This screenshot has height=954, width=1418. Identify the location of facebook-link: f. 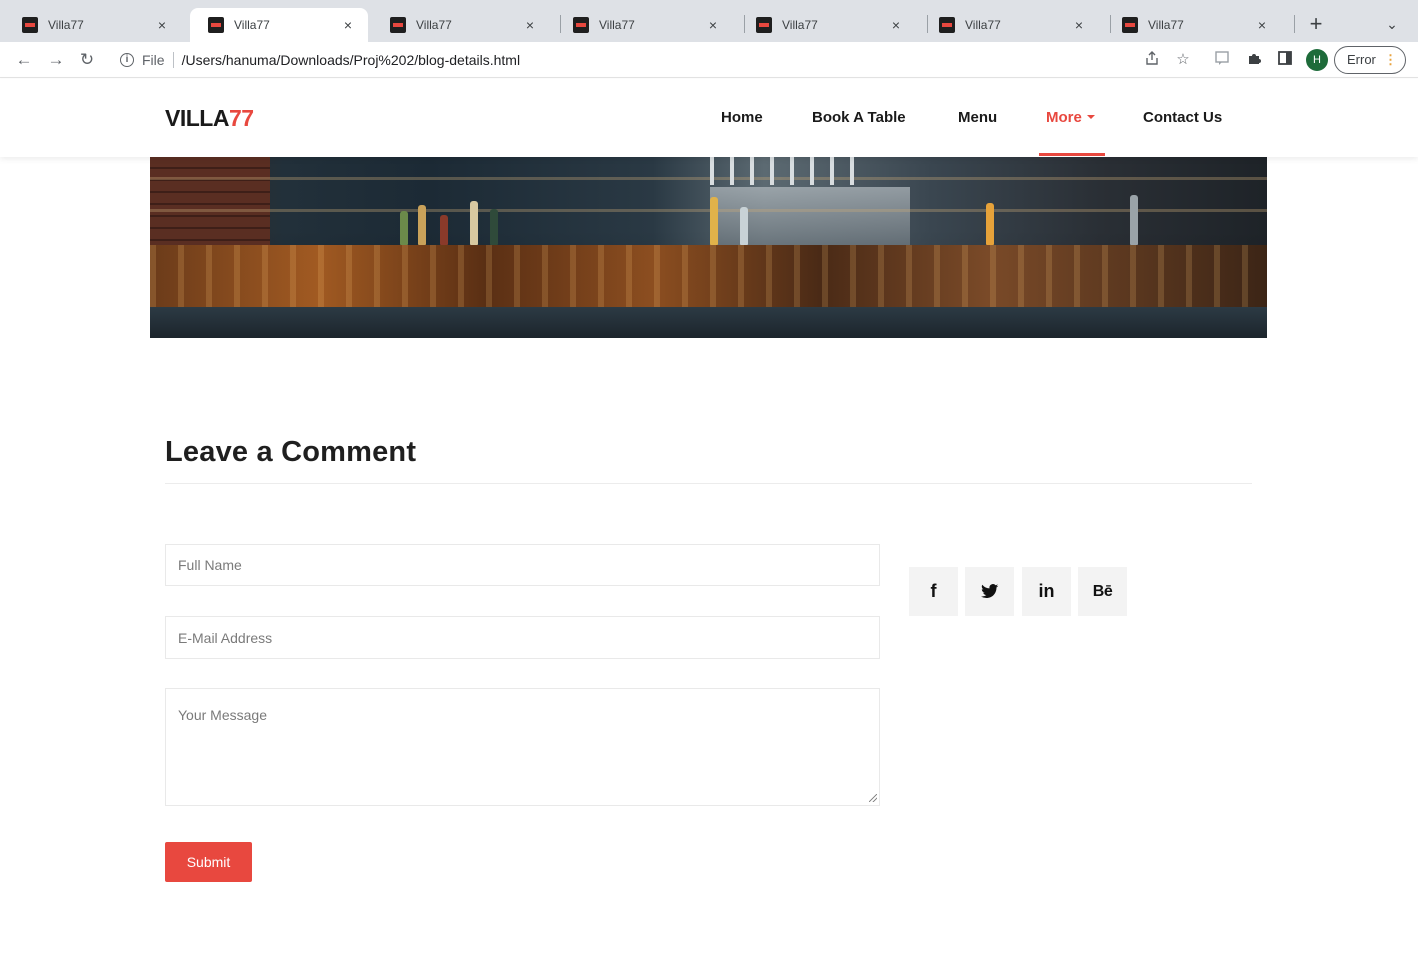
(933, 591).